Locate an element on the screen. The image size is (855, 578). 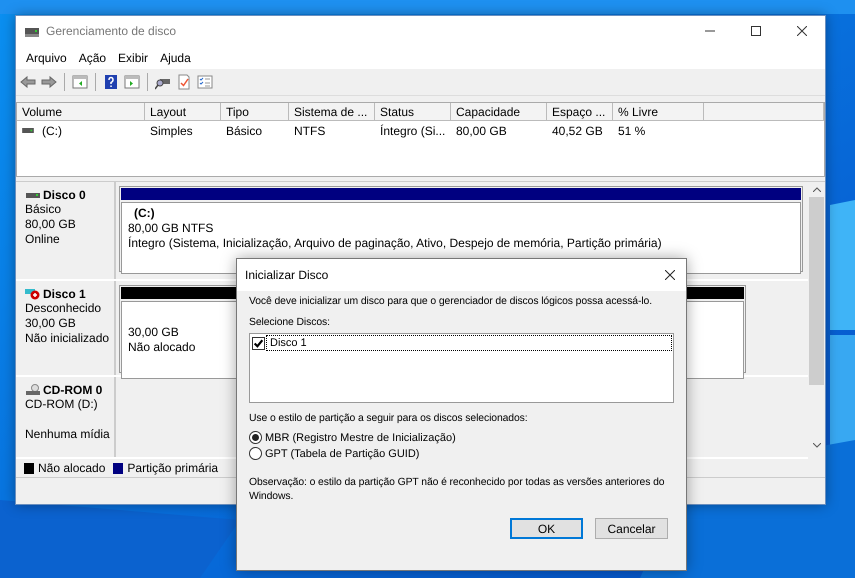
list-item: Disco 1 is located at coordinates (469, 343).